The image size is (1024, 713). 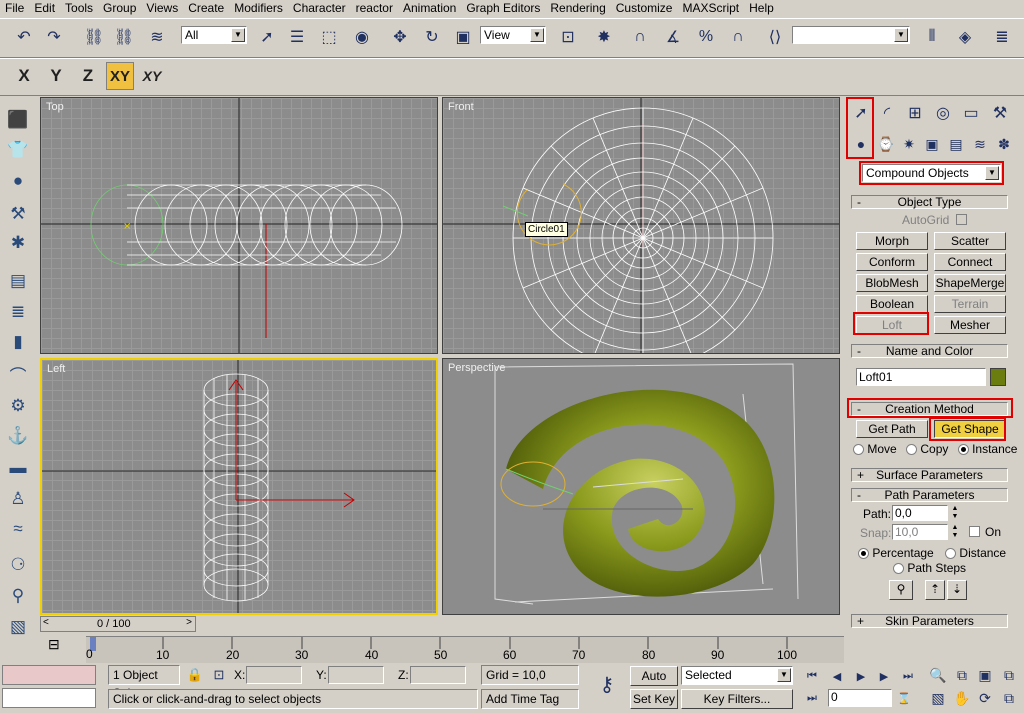 I want to click on viewport-perspective: Perspective, so click(x=641, y=486).